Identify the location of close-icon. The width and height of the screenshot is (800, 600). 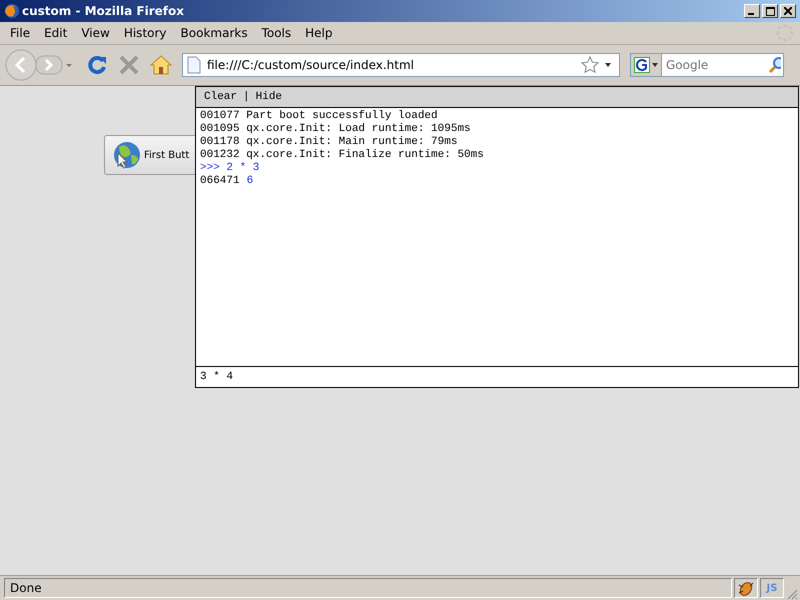
(788, 11).